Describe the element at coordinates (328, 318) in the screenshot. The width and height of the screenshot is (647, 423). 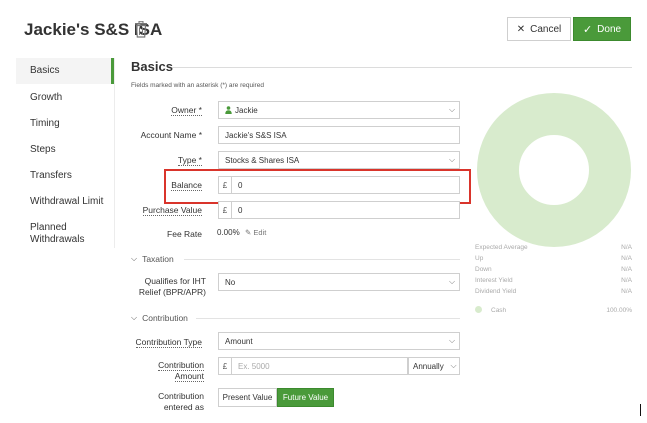
I see `contribution-divider` at that location.